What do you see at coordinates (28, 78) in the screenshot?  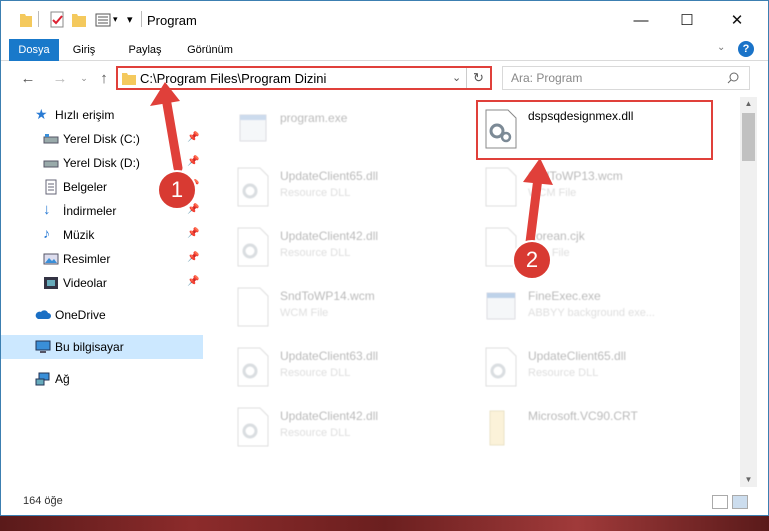 I see `back-button: ←` at bounding box center [28, 78].